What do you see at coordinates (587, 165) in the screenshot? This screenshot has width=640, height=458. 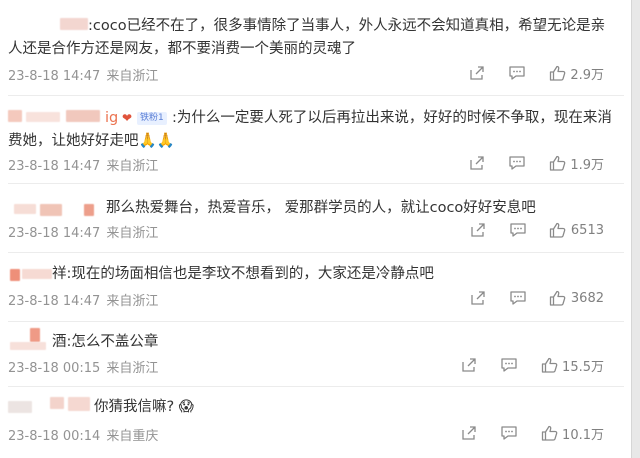 I see `like-count: 1.9万` at bounding box center [587, 165].